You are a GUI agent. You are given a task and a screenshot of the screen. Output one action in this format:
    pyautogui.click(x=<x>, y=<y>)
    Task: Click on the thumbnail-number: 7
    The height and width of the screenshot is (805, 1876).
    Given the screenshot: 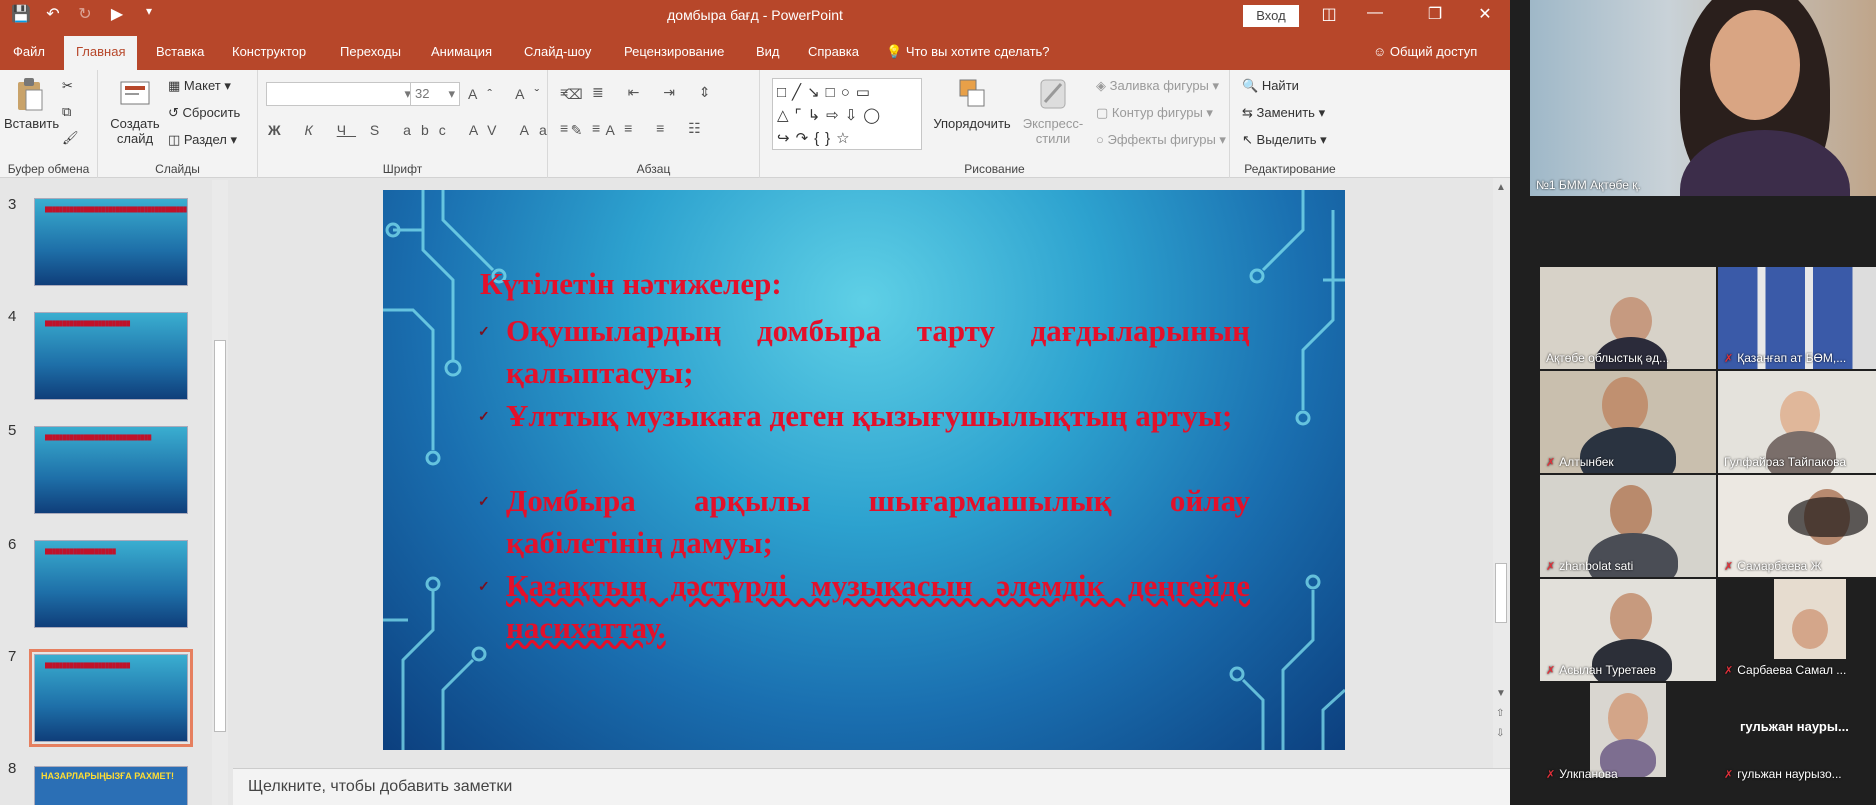 What is the action you would take?
    pyautogui.click(x=12, y=656)
    